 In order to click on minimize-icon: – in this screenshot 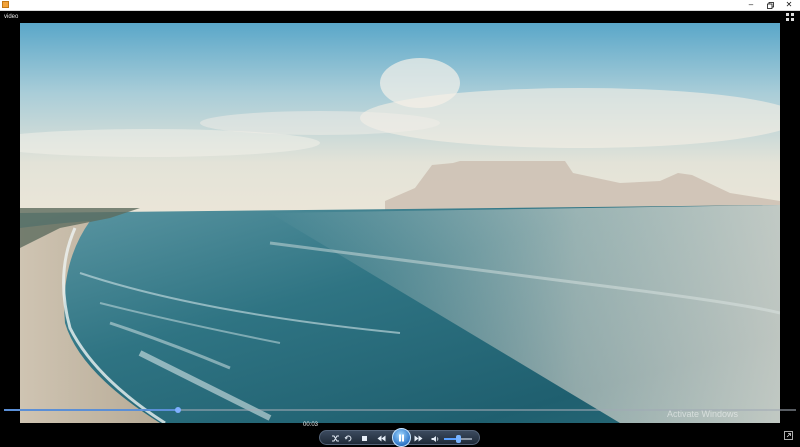, I will do `click(751, 4)`.